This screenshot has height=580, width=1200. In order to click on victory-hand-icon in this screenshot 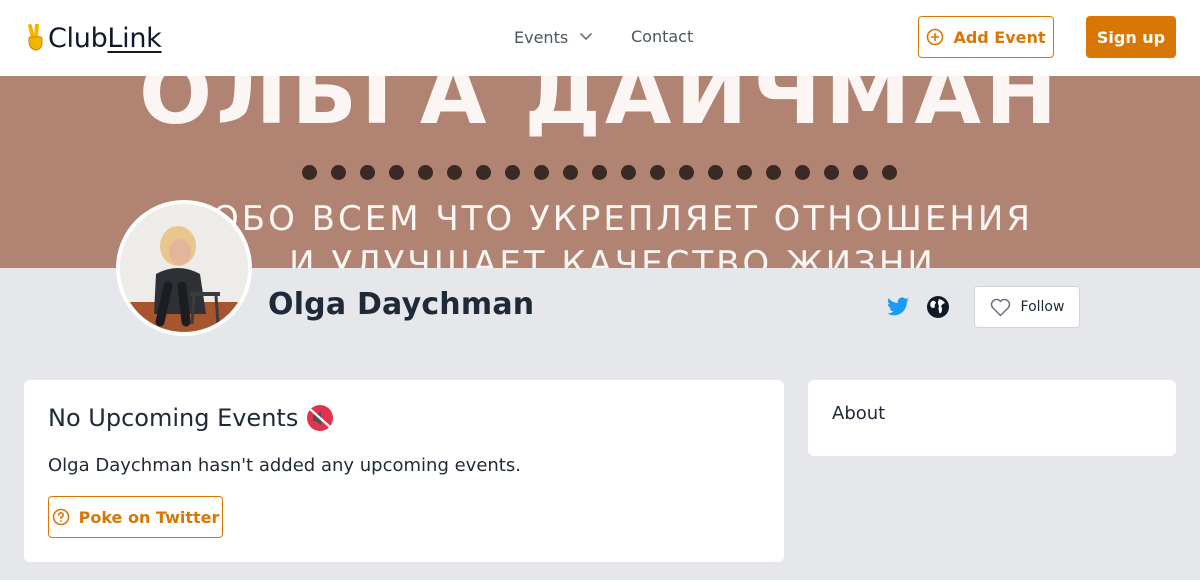, I will do `click(35, 37)`.